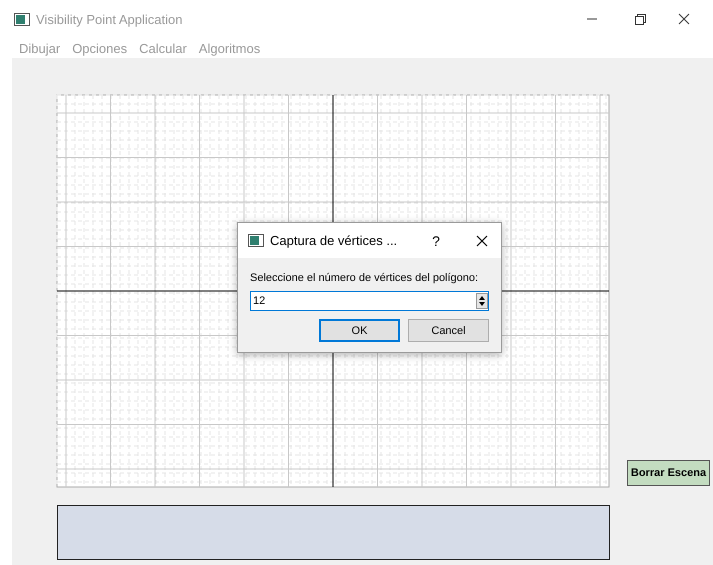 The height and width of the screenshot is (565, 713). Describe the element at coordinates (482, 240) in the screenshot. I see `close-icon` at that location.